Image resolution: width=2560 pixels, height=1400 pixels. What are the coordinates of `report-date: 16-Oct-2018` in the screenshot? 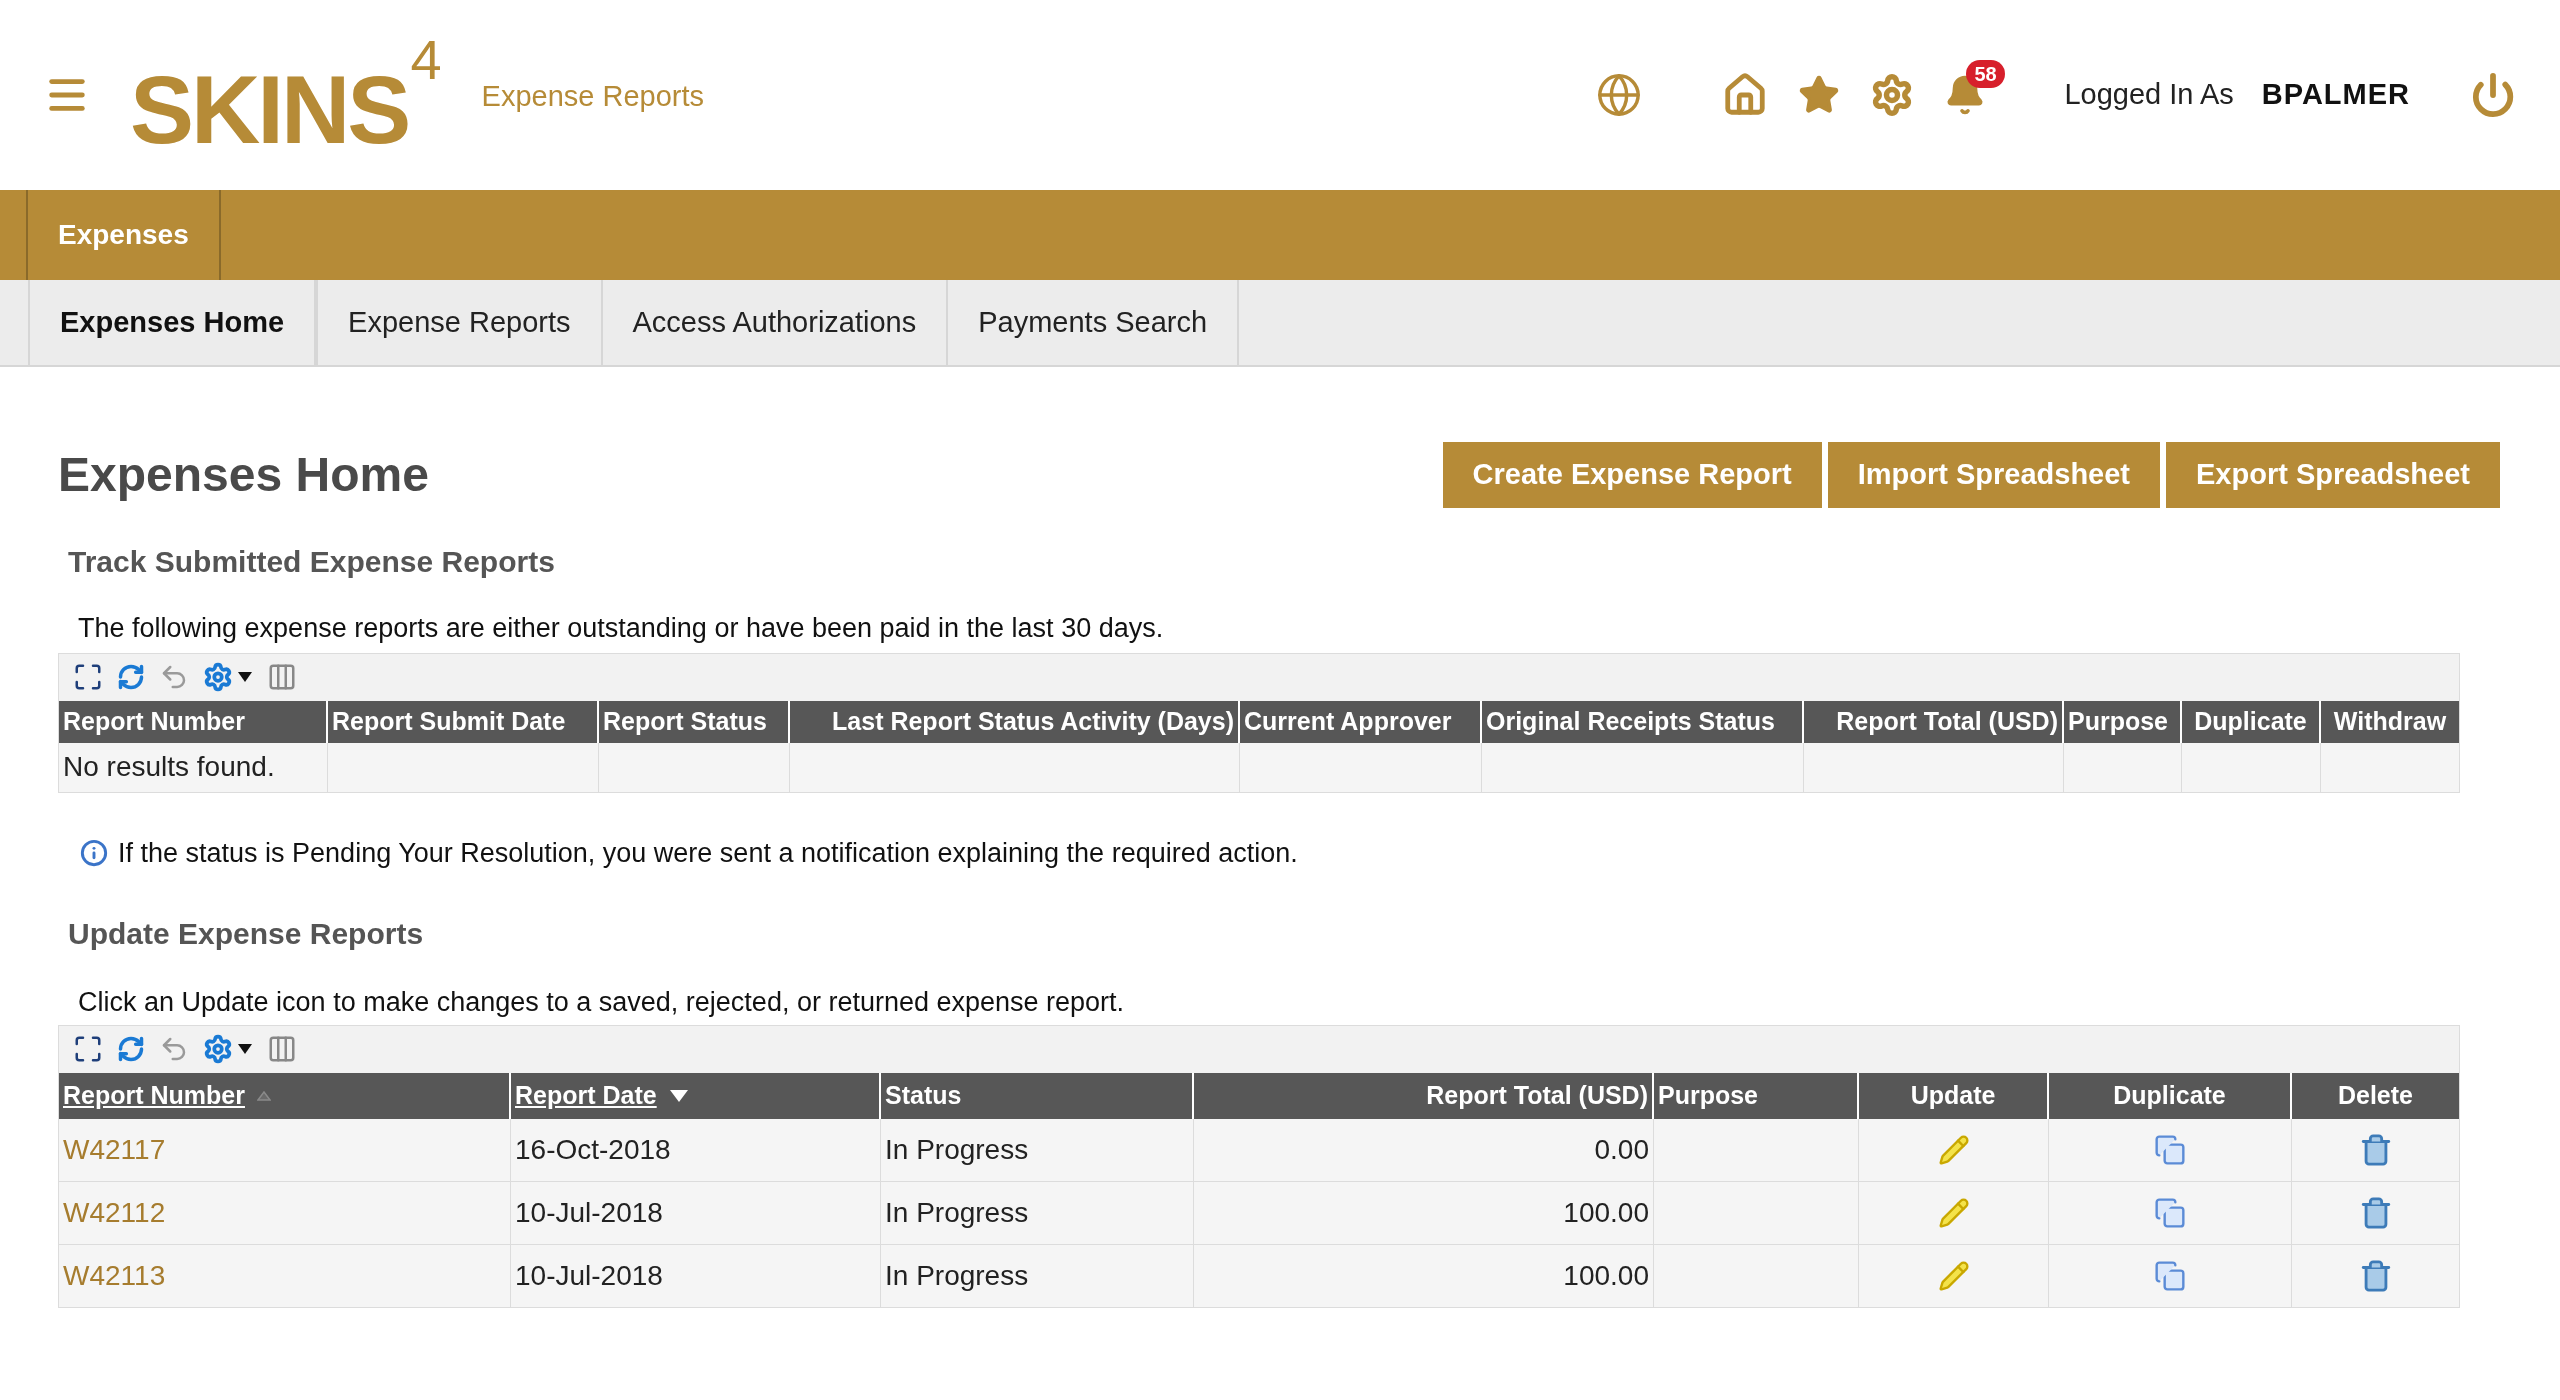 It's located at (593, 1149).